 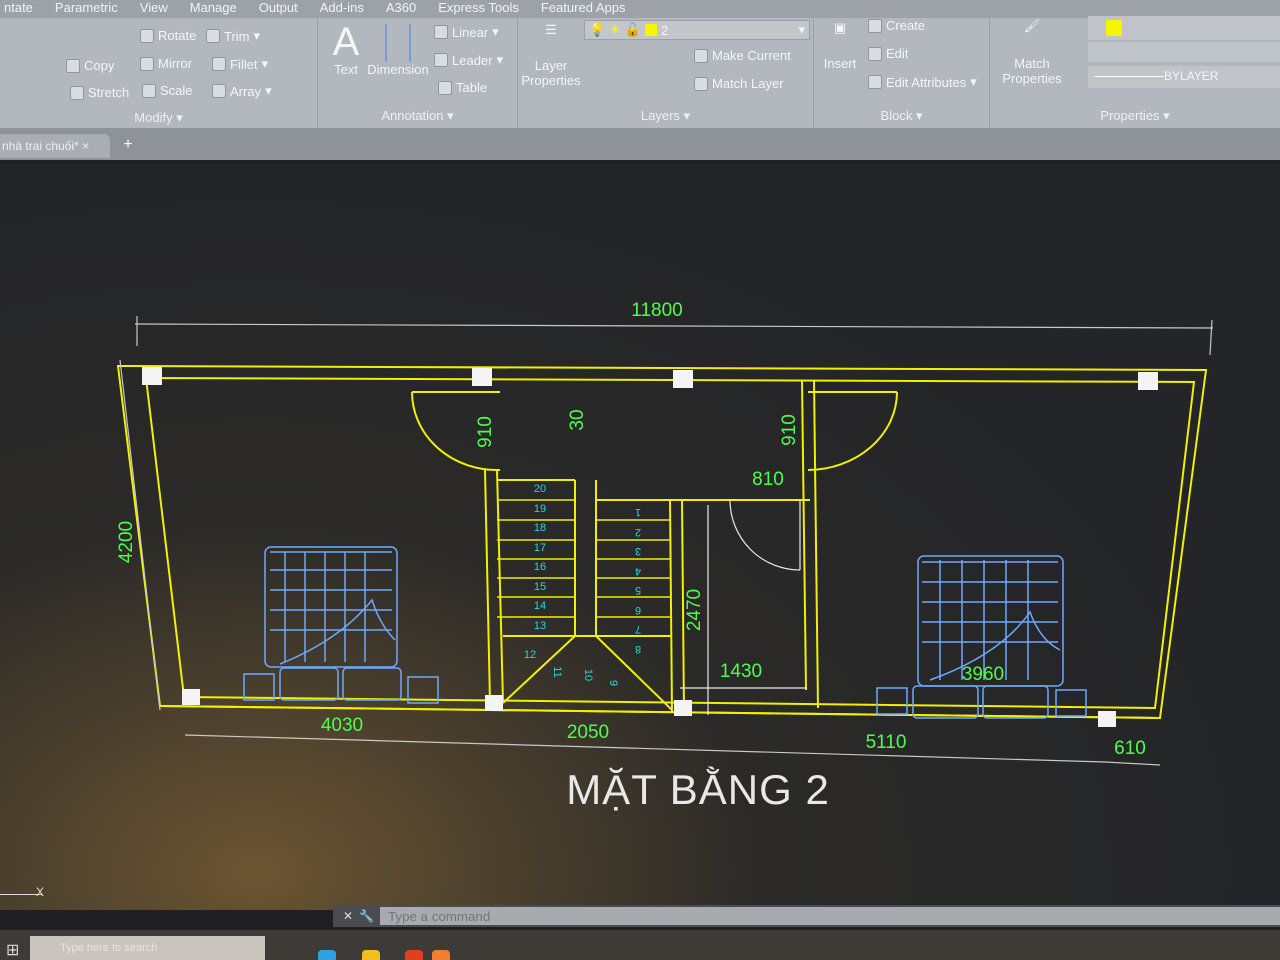 What do you see at coordinates (327, 955) in the screenshot?
I see `edge-icon` at bounding box center [327, 955].